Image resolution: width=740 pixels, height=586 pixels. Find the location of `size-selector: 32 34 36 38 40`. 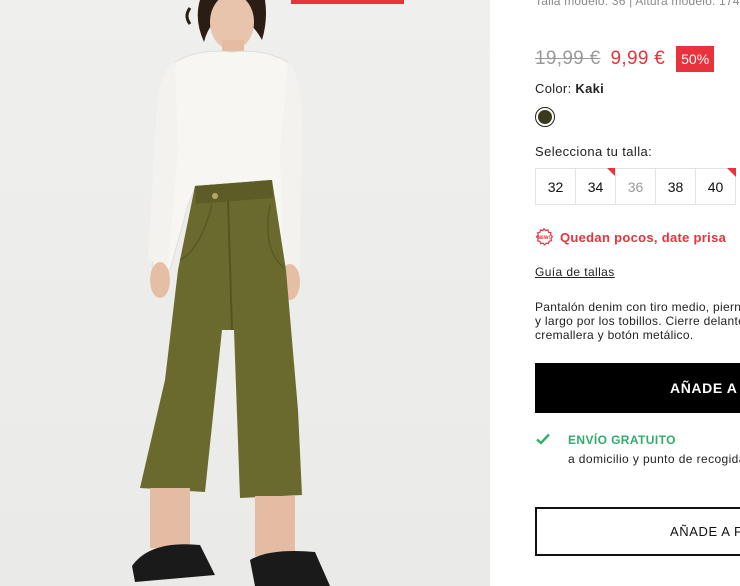

size-selector: 32 34 36 38 40 is located at coordinates (635, 186).